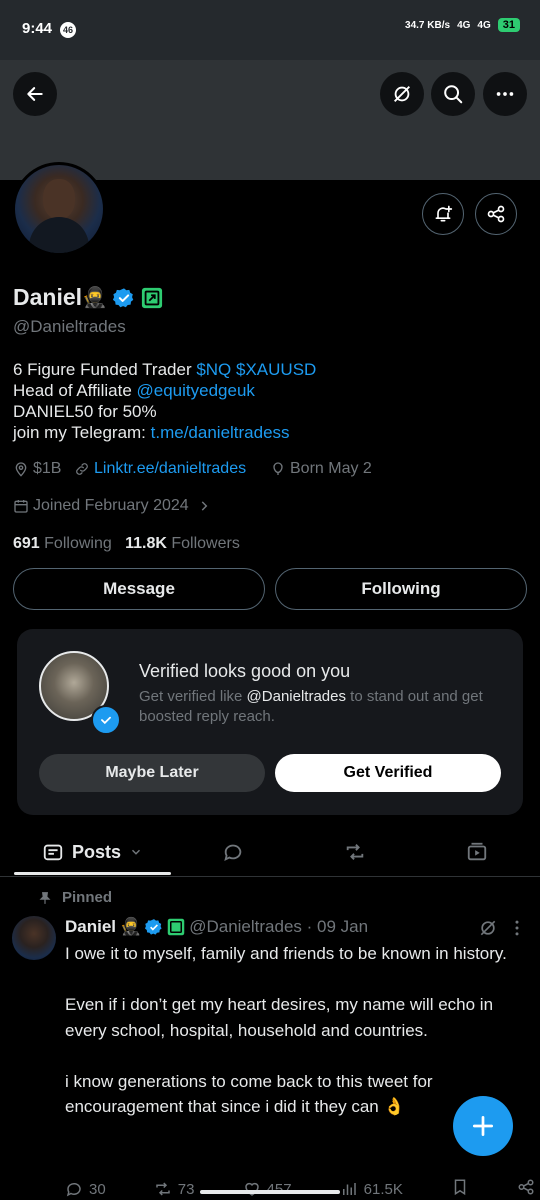  I want to click on status-icons: 34.7 KB/s 4G 4G 31, so click(462, 25).